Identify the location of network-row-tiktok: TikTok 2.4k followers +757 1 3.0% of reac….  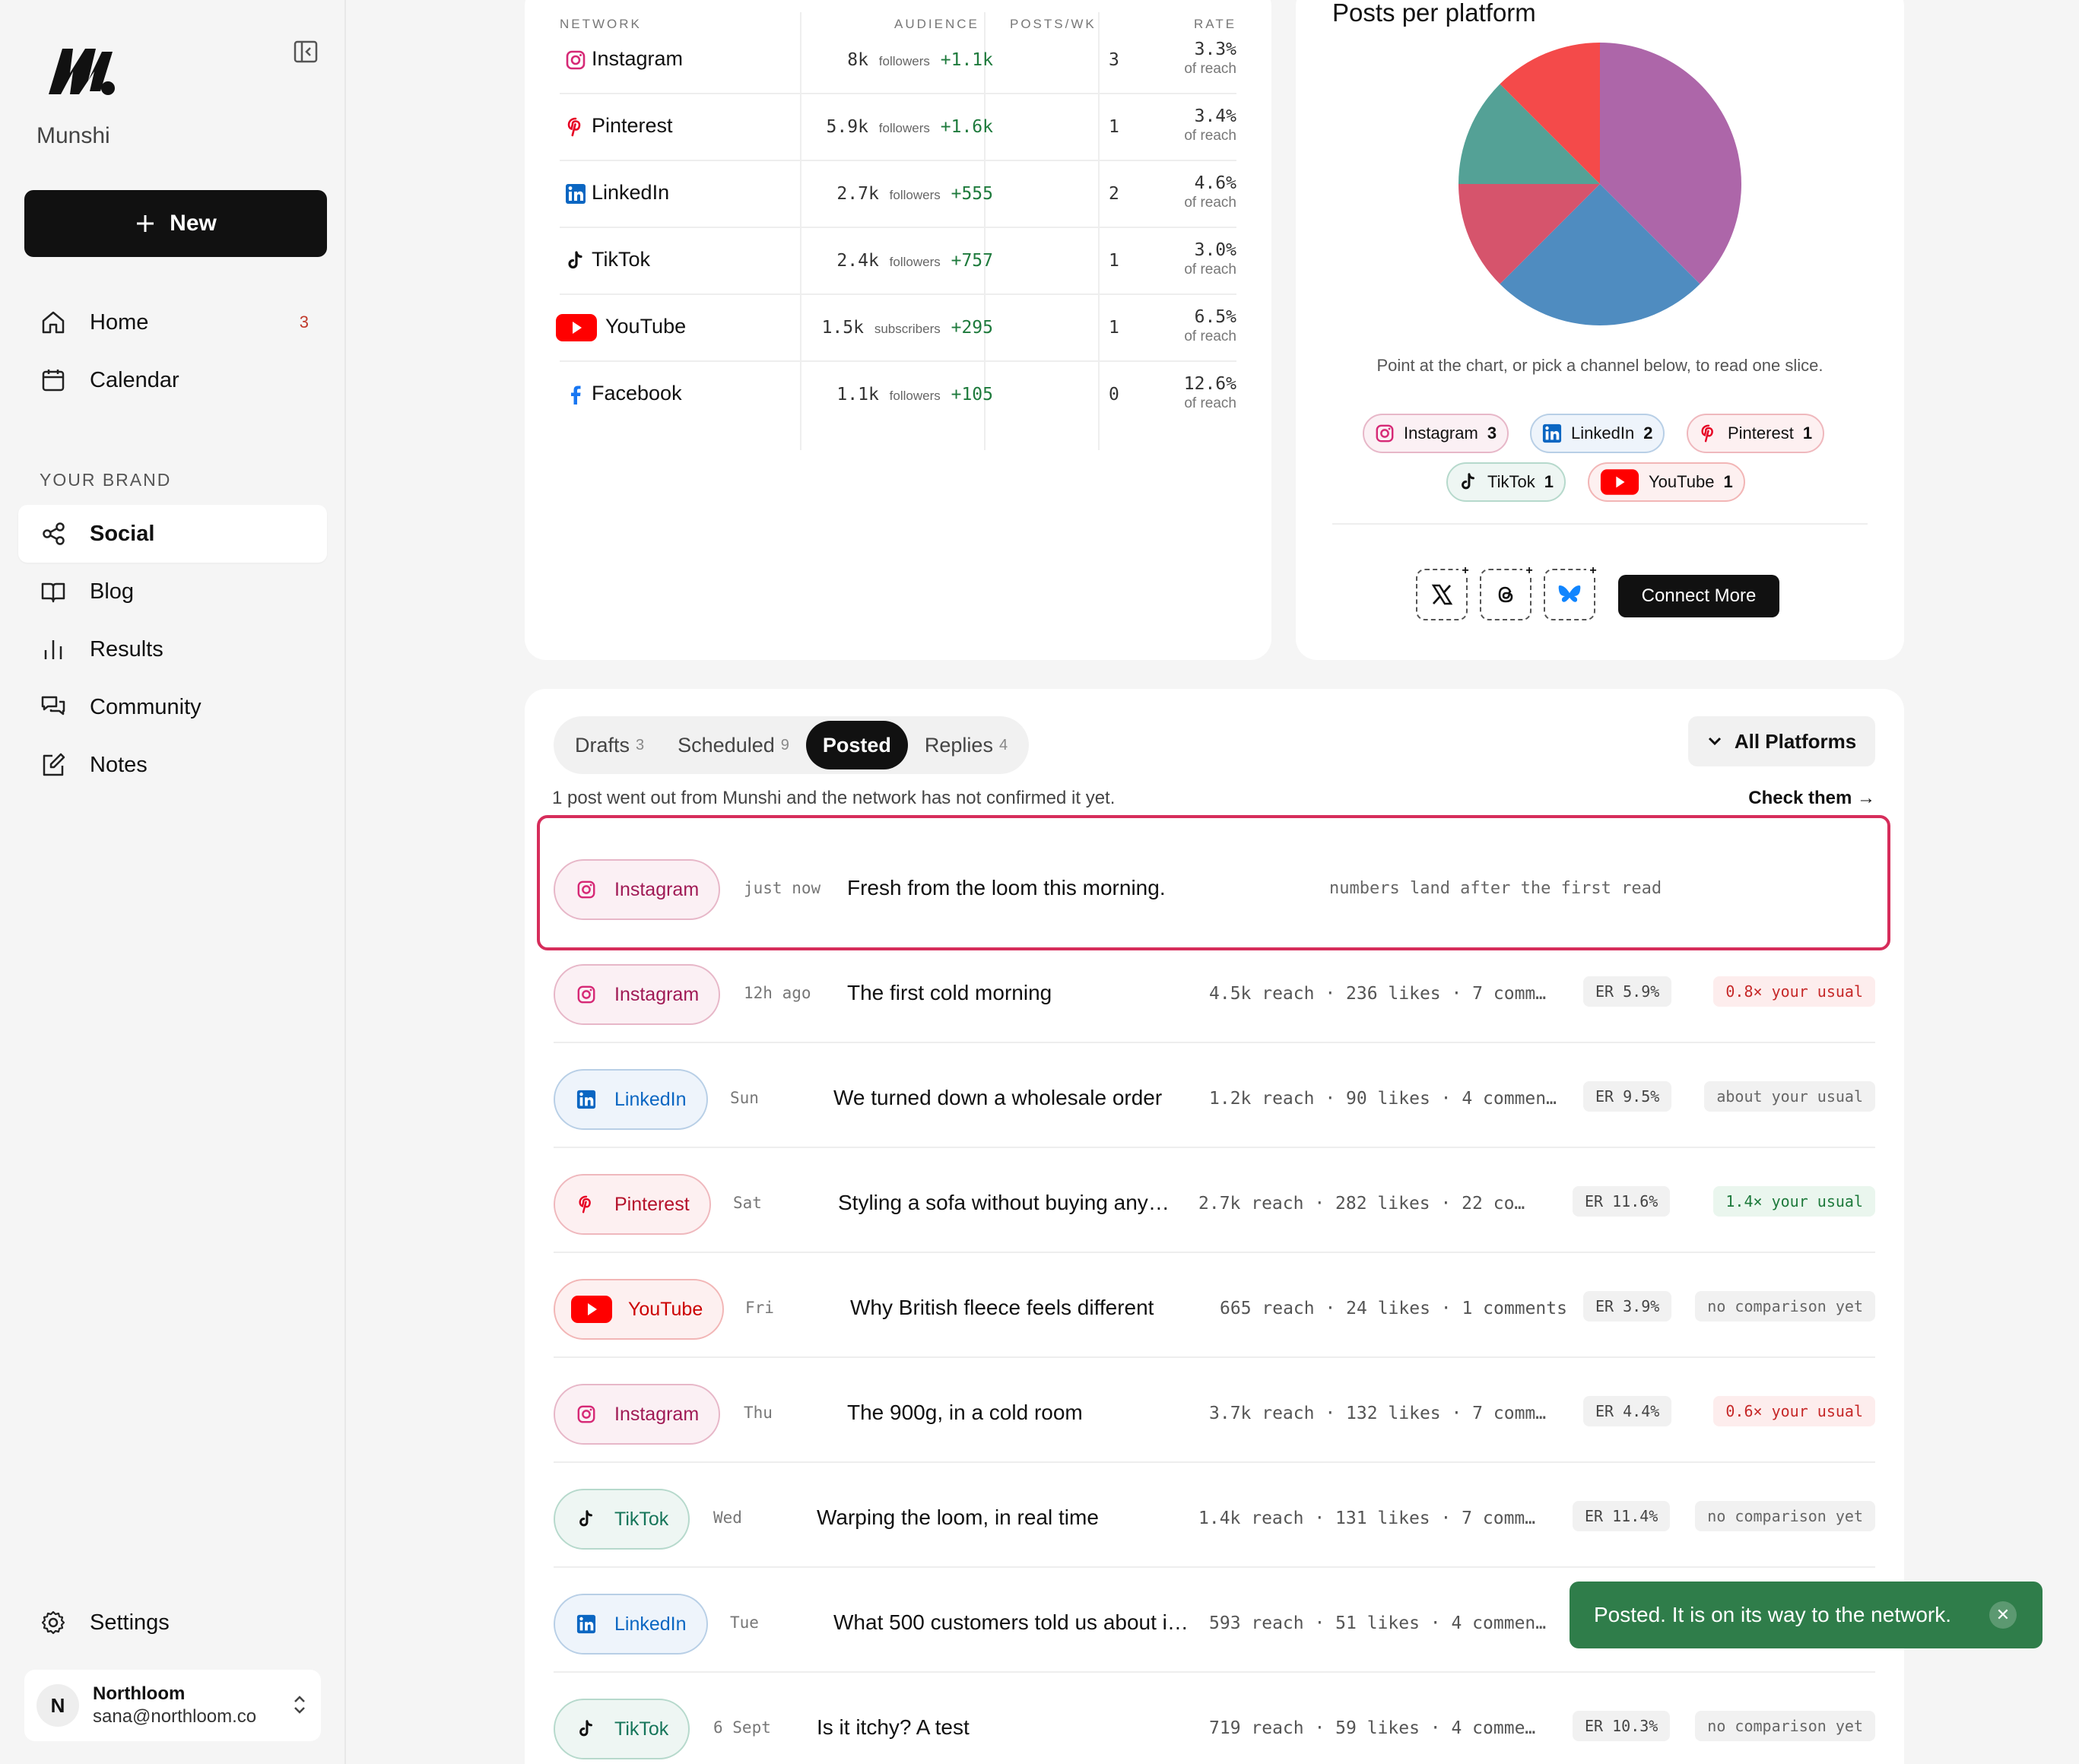
(898, 261).